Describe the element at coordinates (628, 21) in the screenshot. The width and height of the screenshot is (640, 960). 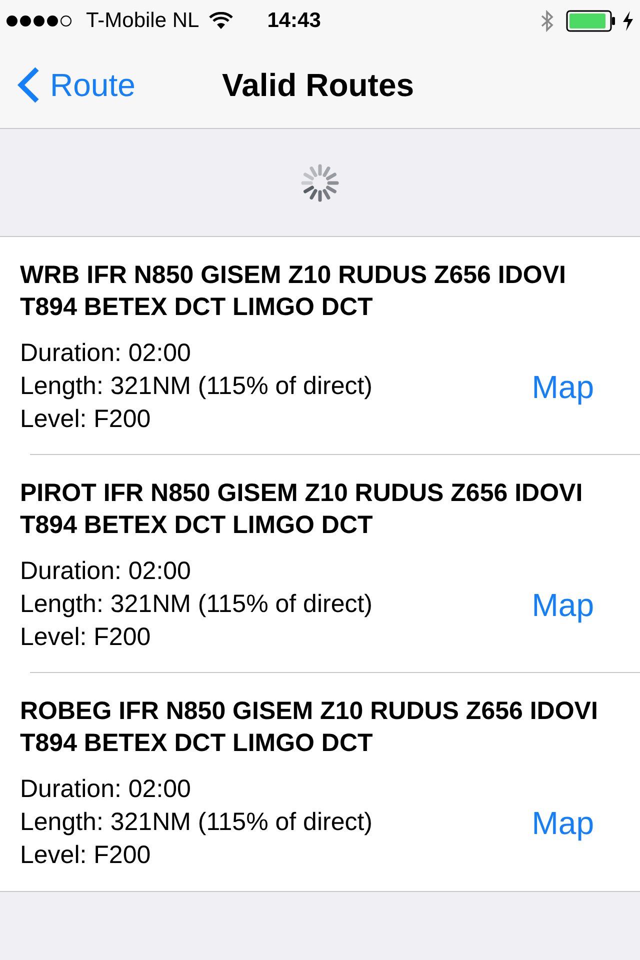
I see `charging-bolt-icon` at that location.